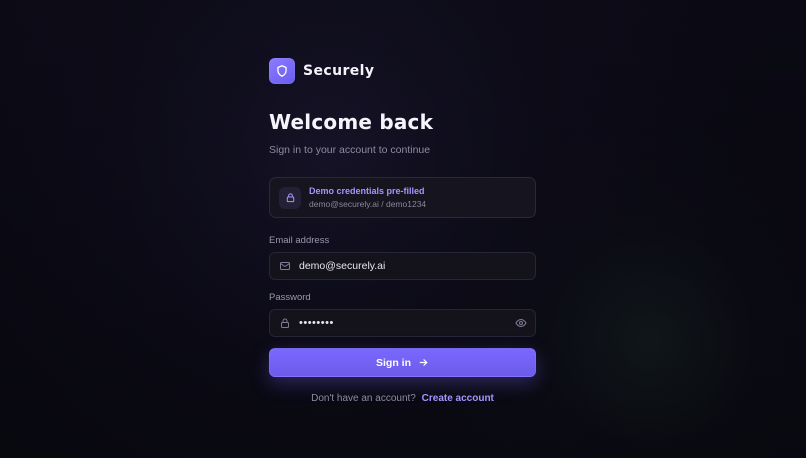 Image resolution: width=806 pixels, height=458 pixels. I want to click on demo-title: Demo credentials pre-filled, so click(367, 191).